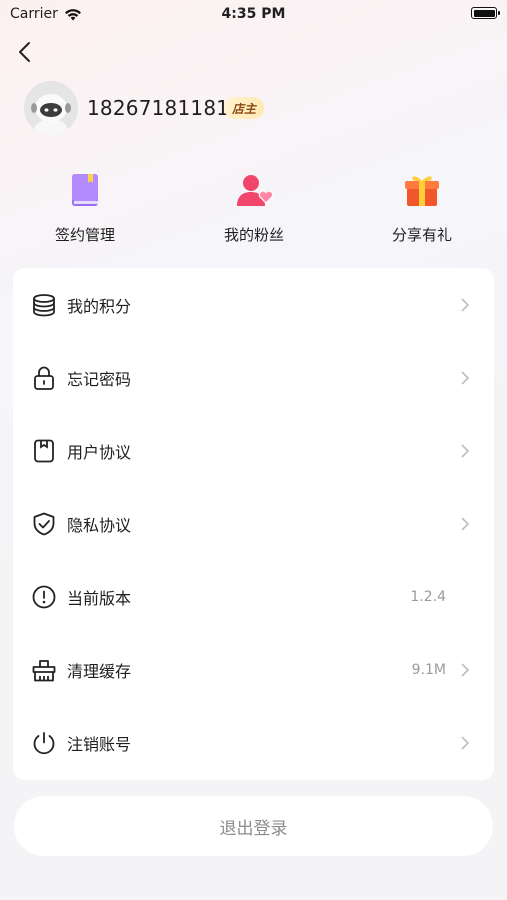 The width and height of the screenshot is (507, 900). I want to click on menu-item-clear-cache: 清理缓存 9.1M, so click(253, 669).